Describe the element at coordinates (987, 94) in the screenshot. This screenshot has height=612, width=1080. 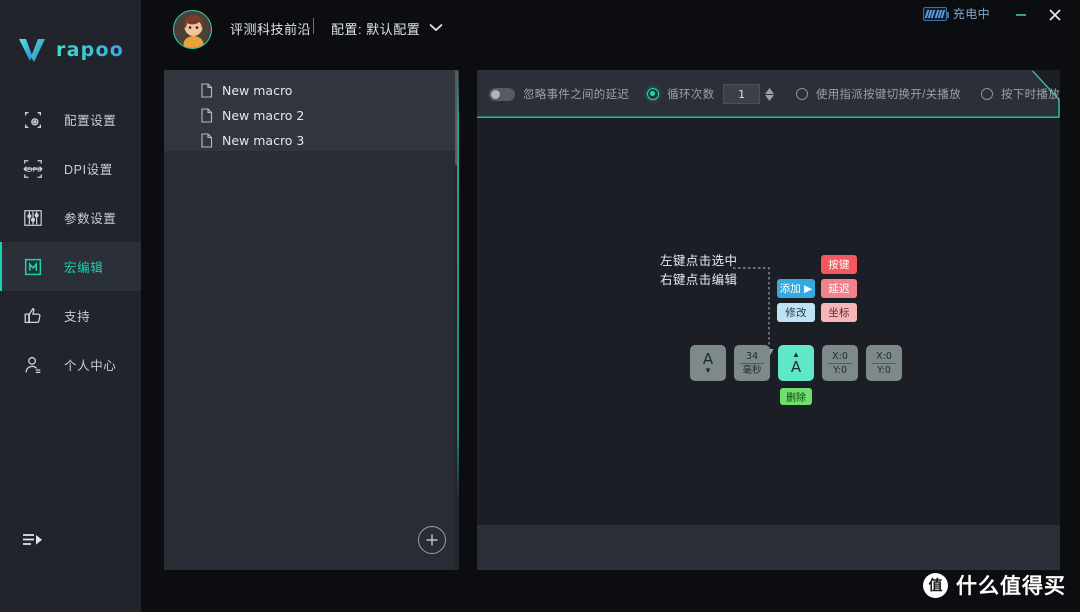
I see `hold-to-play-radio` at that location.